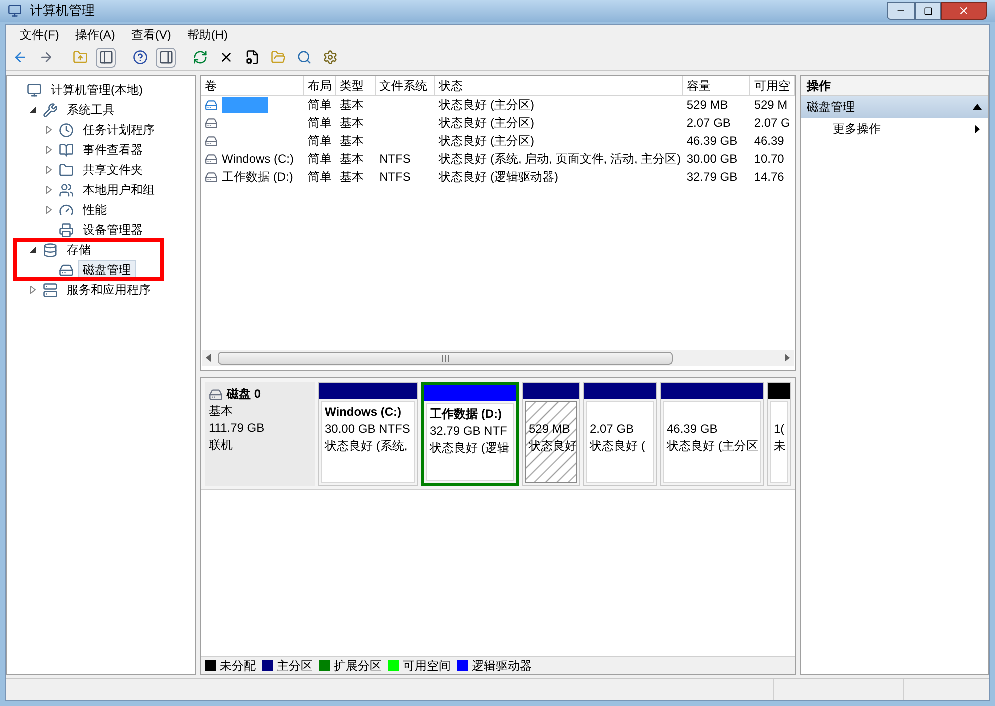  I want to click on partition-size: 529 MB, so click(550, 429).